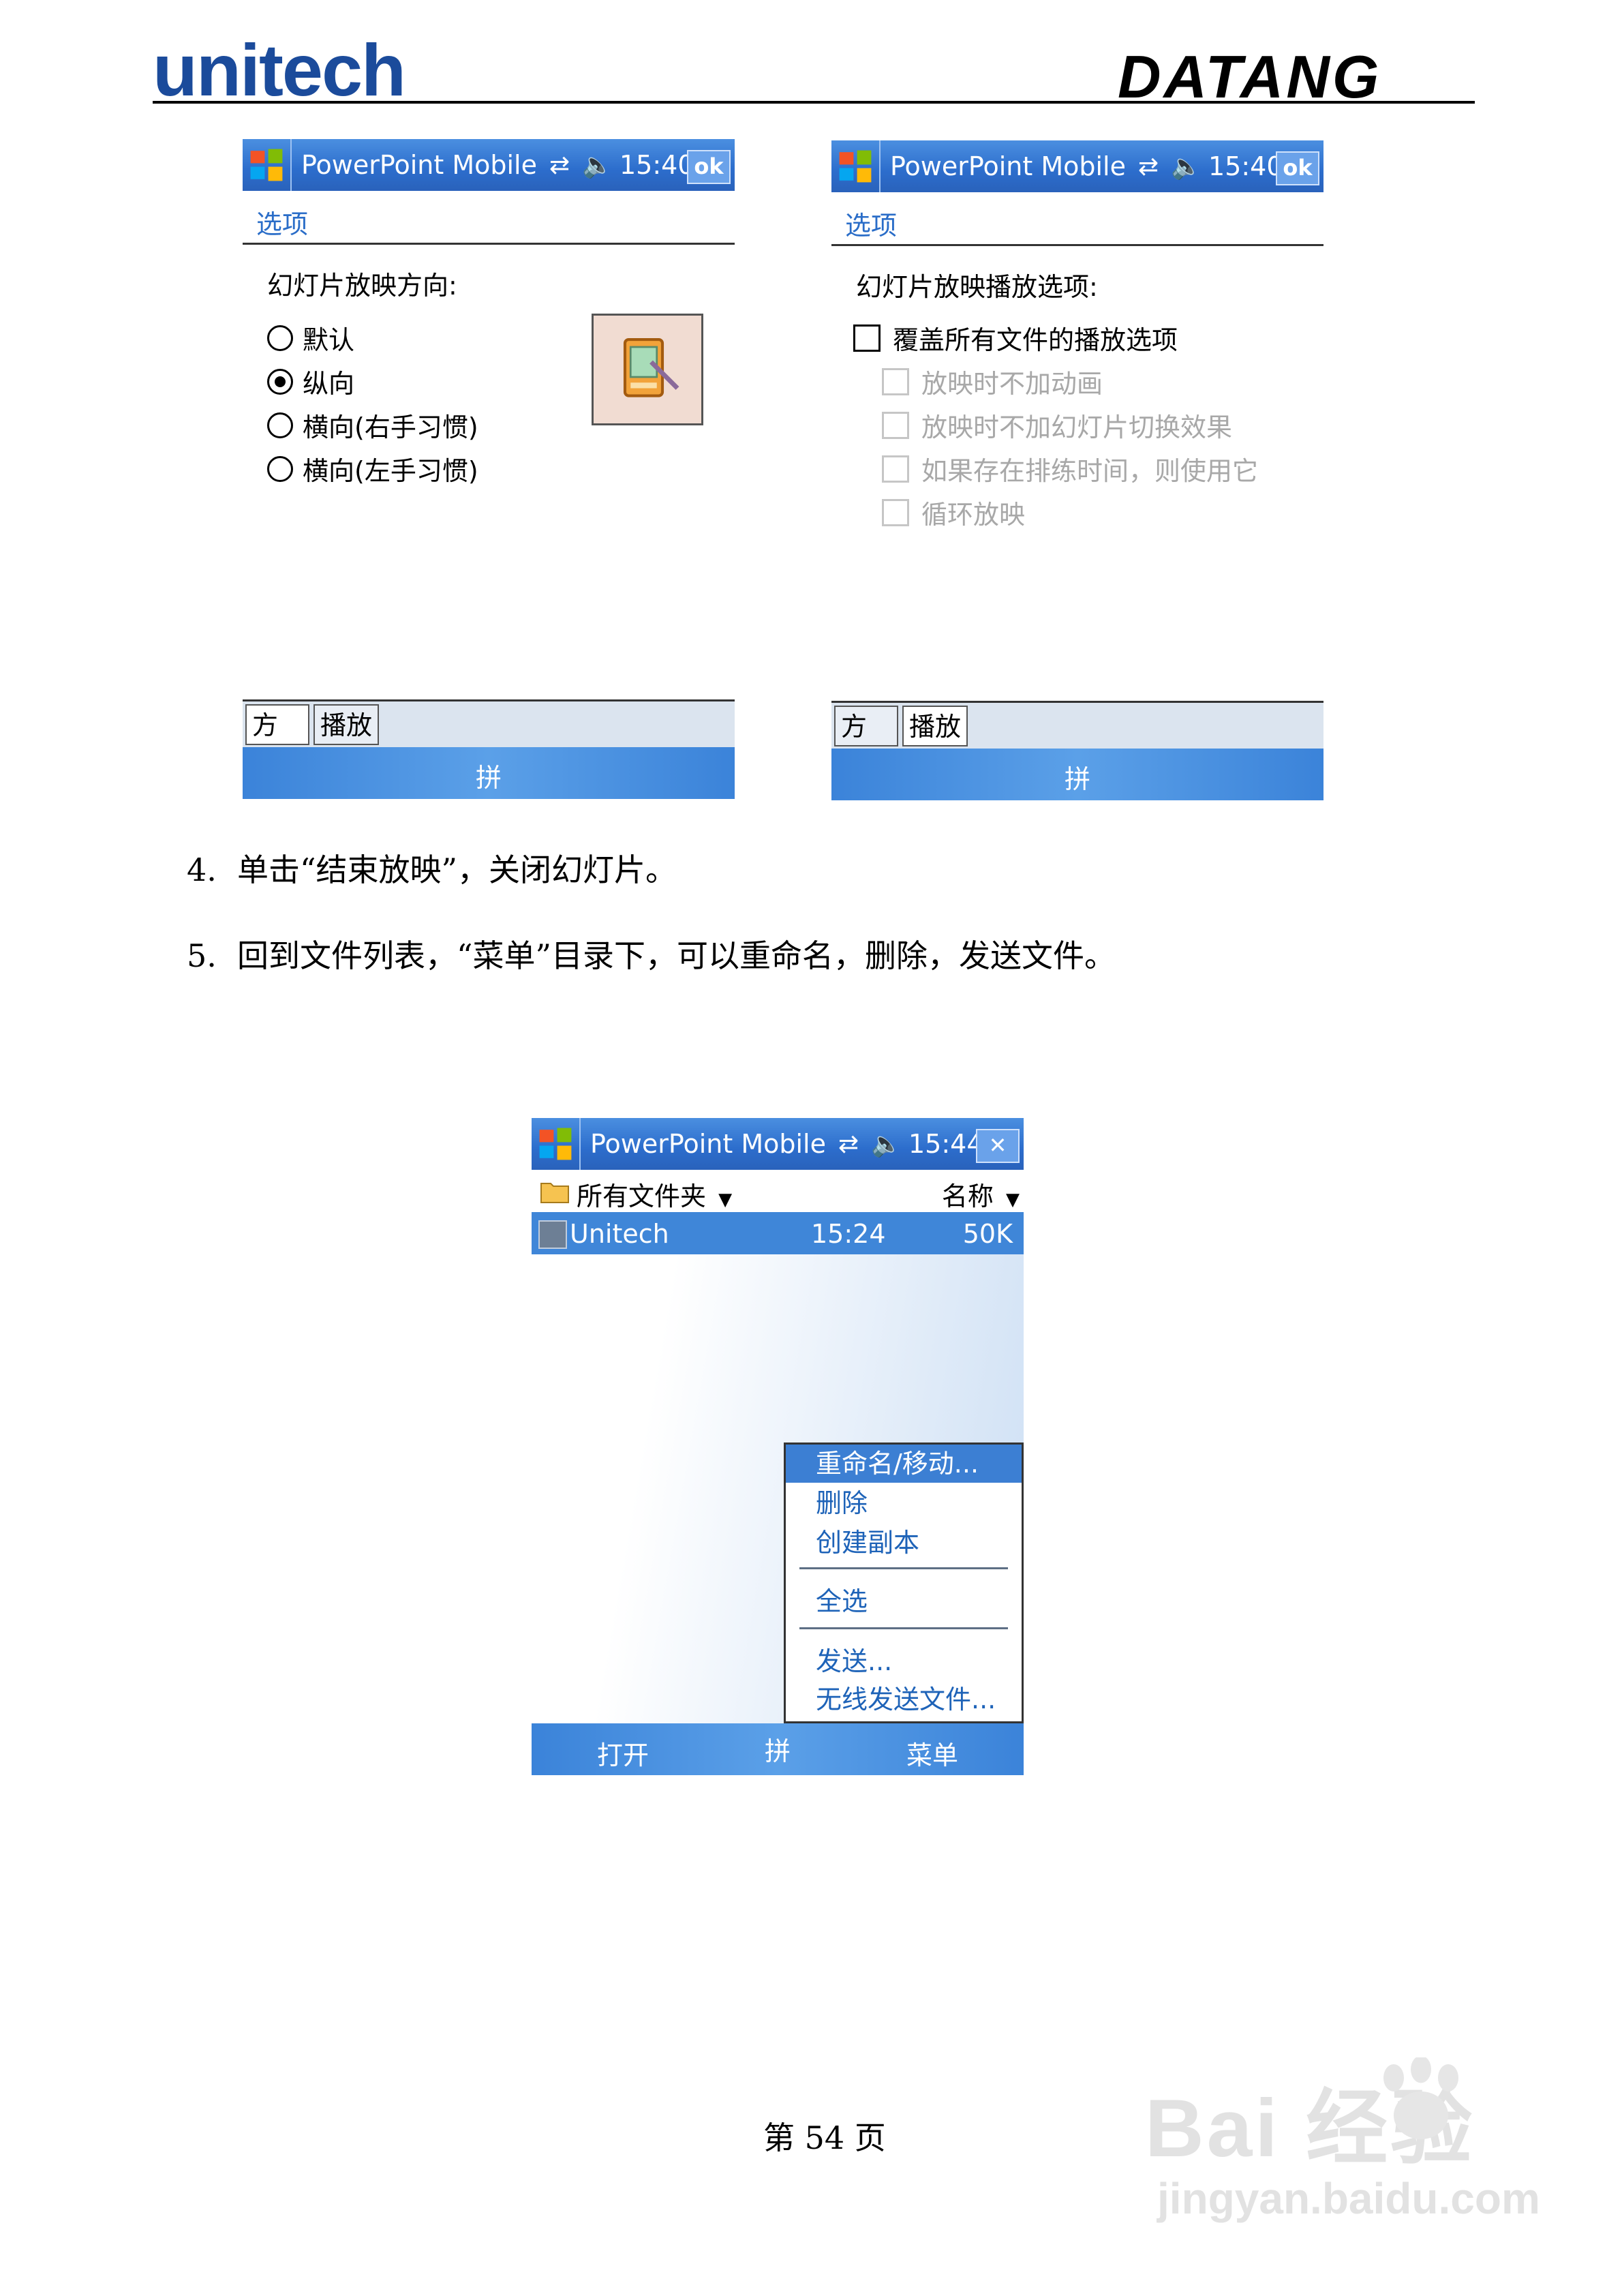 The width and height of the screenshot is (1622, 2296). I want to click on step-4: 4. 单击“结束放映”，关闭幻灯片。, so click(432, 867).